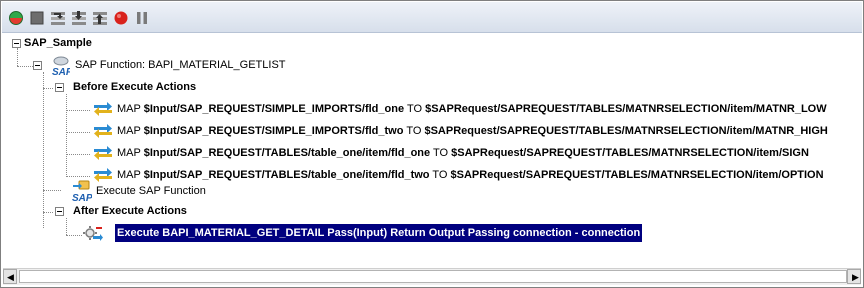  I want to click on tree-node-execute-sap: SAP Execute SAP Function, so click(202, 191).